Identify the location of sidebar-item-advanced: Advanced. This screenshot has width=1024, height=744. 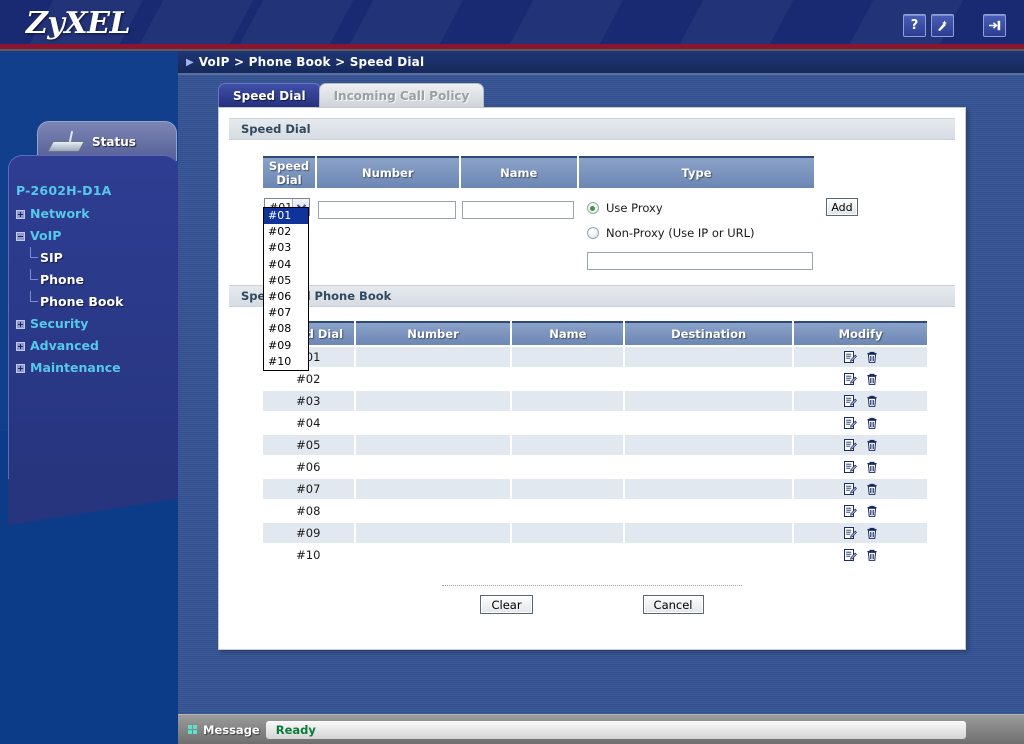
(94, 346).